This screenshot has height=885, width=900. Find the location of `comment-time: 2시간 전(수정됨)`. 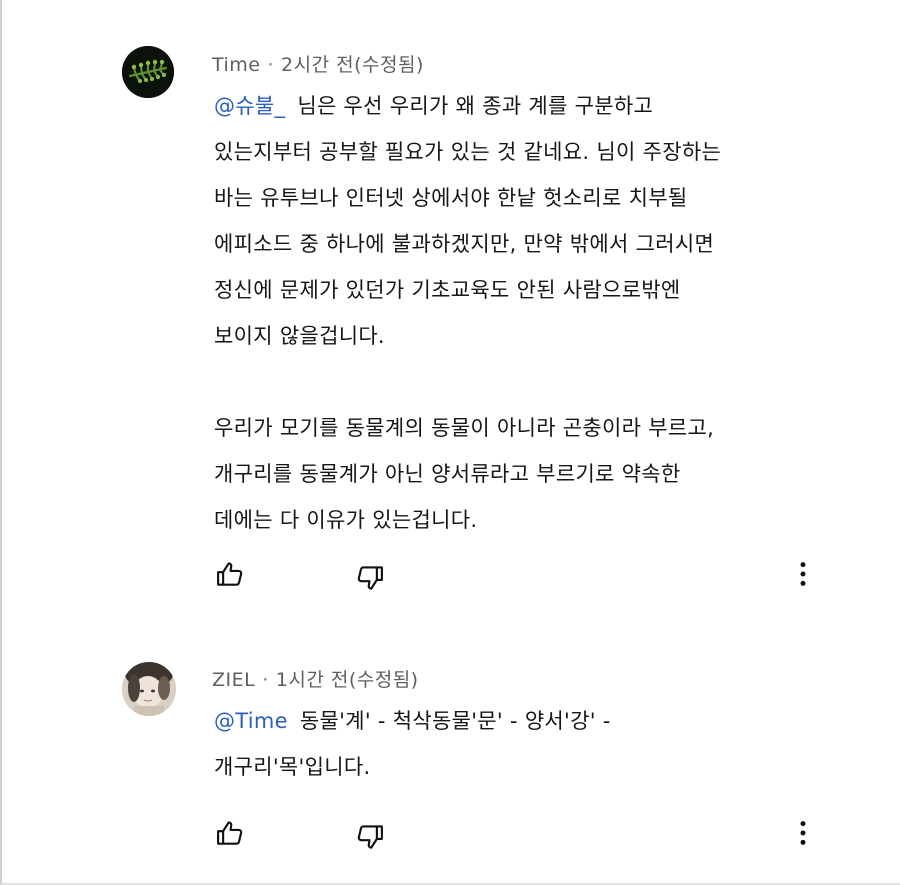

comment-time: 2시간 전(수정됨) is located at coordinates (352, 65).